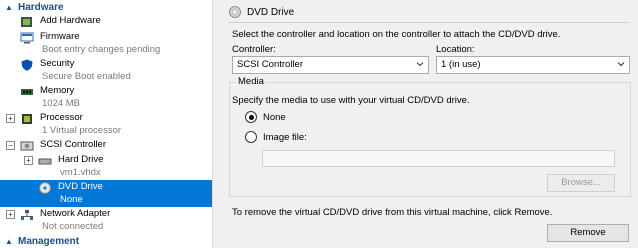  Describe the element at coordinates (70, 20) in the screenshot. I see `tree-item-label: Add Hardware` at that location.